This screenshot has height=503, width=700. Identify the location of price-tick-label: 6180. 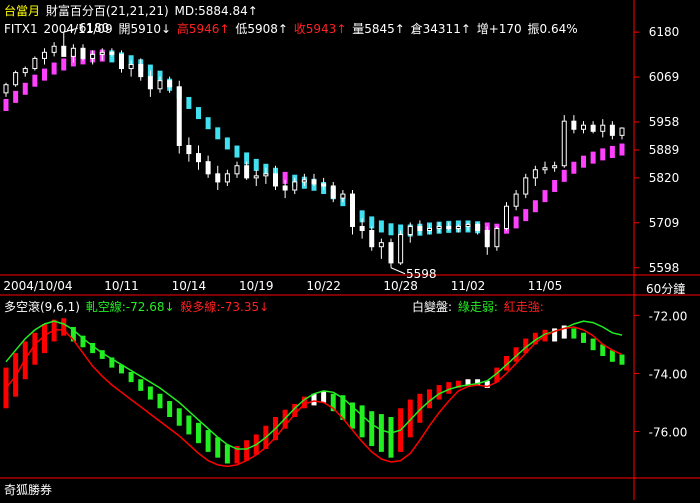
(664, 32).